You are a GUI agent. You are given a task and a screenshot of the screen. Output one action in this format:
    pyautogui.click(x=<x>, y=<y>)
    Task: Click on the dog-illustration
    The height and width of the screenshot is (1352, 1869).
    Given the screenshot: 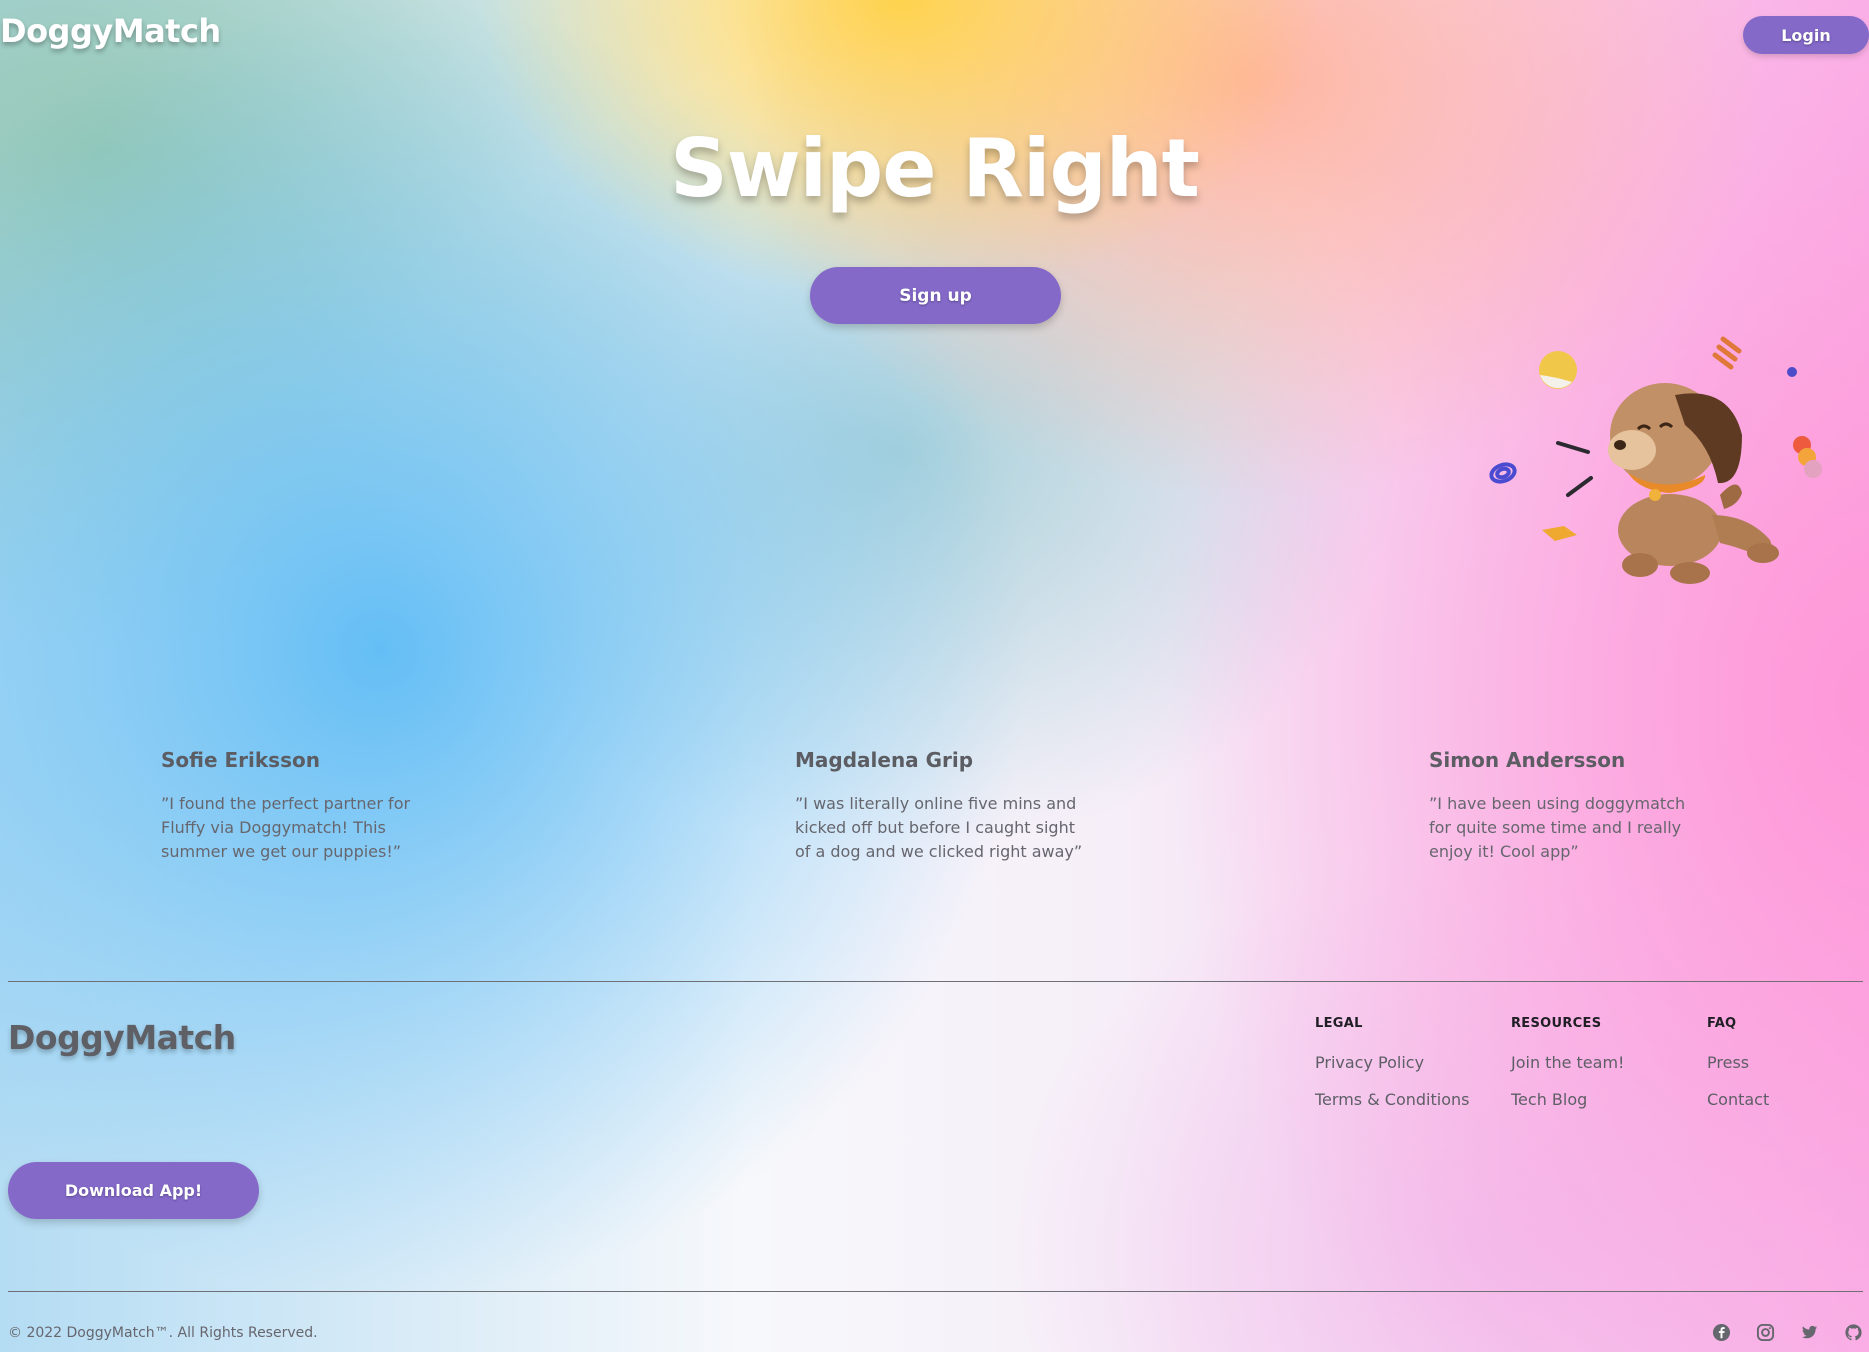 What is the action you would take?
    pyautogui.click(x=1655, y=460)
    